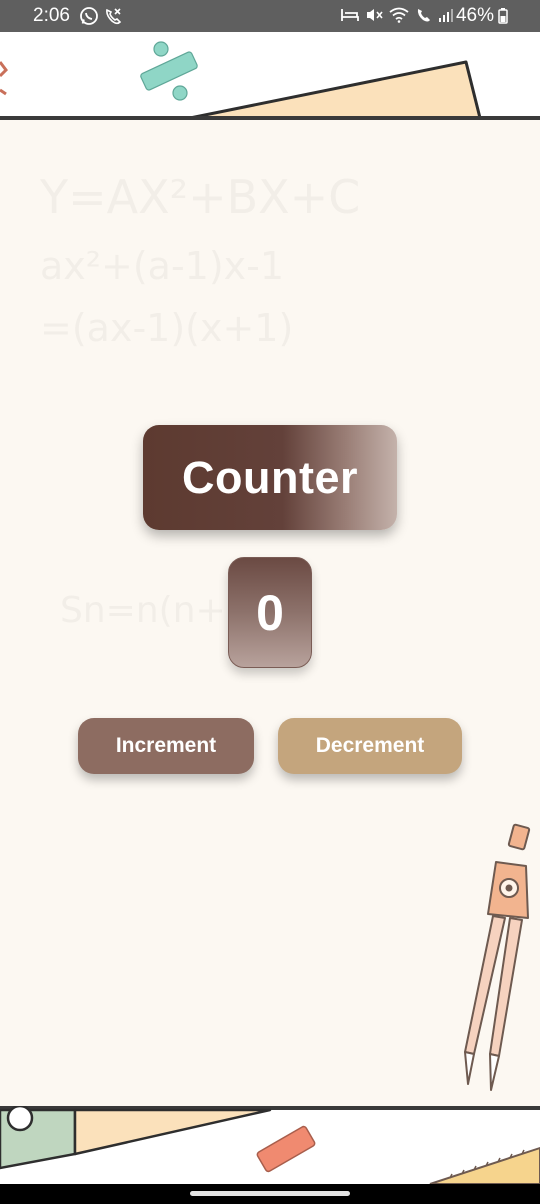 The image size is (540, 1204). I want to click on battery-icon, so click(503, 16).